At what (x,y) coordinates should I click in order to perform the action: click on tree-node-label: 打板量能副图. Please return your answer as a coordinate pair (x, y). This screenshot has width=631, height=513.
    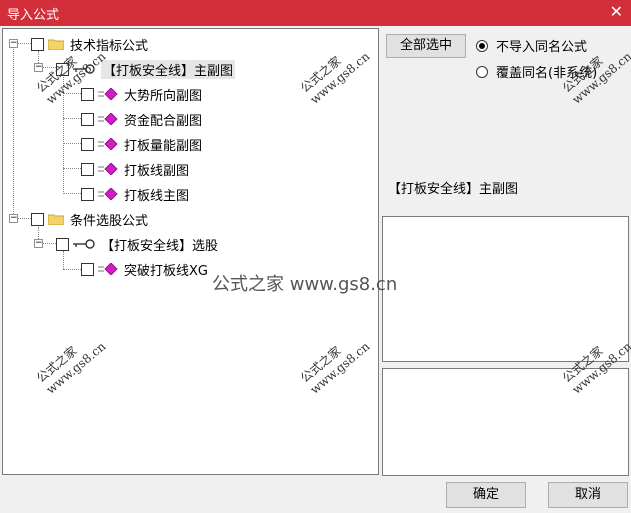
    Looking at the image, I should click on (163, 146).